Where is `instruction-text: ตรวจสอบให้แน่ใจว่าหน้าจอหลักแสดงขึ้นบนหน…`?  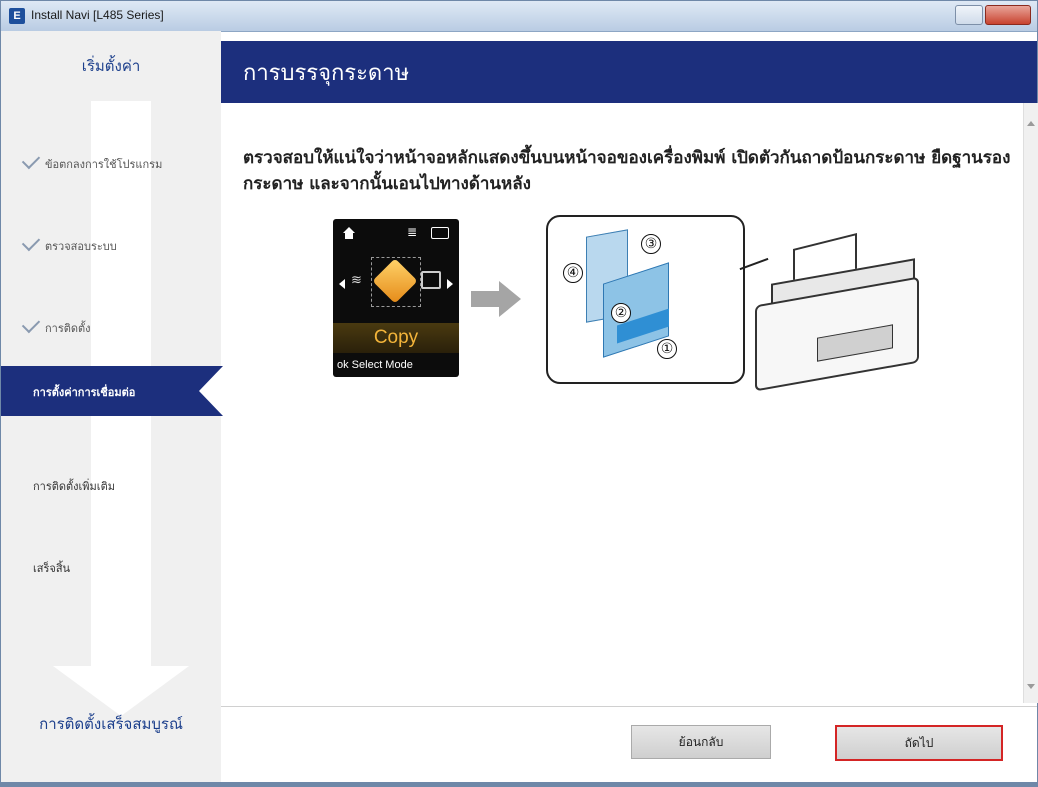 instruction-text: ตรวจสอบให้แน่ใจว่าหน้าจอหลักแสดงขึ้นบนหน… is located at coordinates (627, 171).